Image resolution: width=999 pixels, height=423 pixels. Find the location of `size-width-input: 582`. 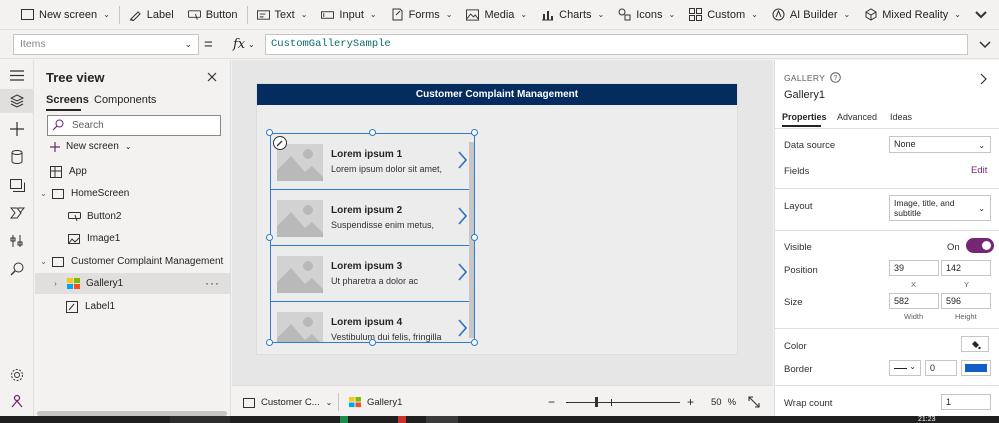

size-width-input: 582 is located at coordinates (914, 301).